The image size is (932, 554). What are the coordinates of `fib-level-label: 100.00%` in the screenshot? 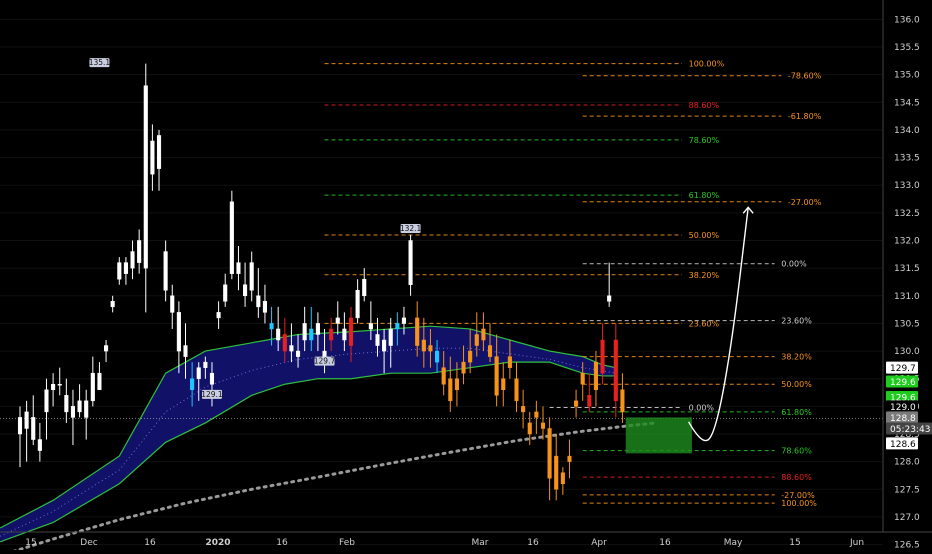 It's located at (799, 503).